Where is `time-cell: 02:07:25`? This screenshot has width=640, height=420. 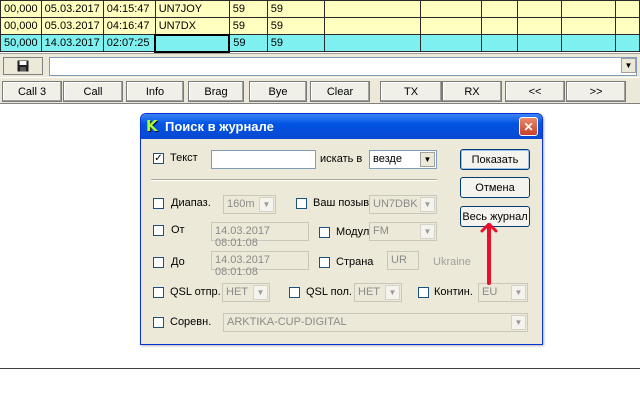
time-cell: 02:07:25 is located at coordinates (129, 43).